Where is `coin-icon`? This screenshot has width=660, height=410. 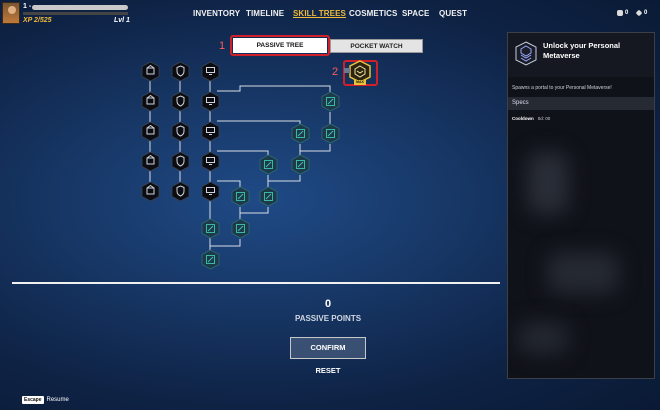 coin-icon is located at coordinates (620, 13).